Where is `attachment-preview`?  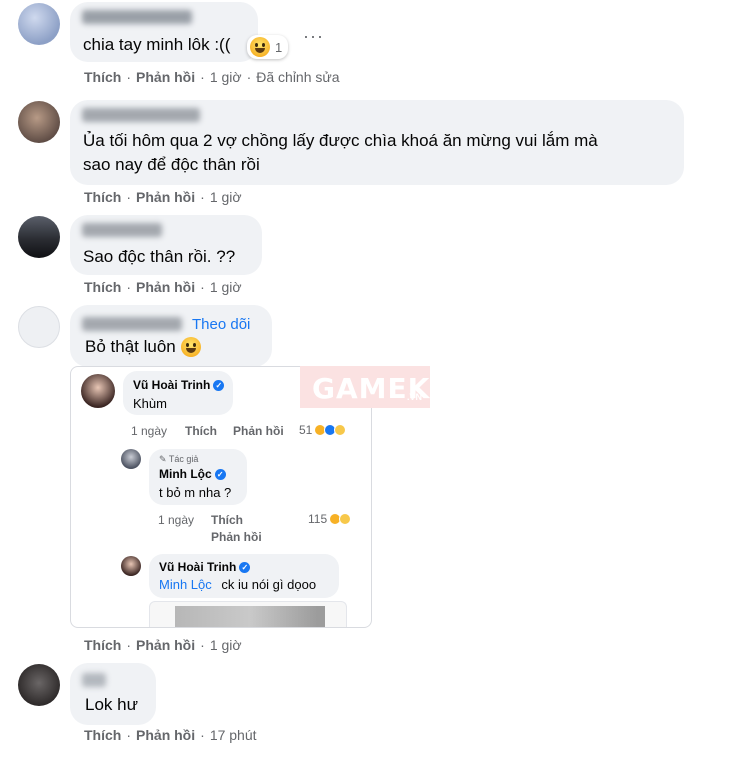
attachment-preview is located at coordinates (248, 614).